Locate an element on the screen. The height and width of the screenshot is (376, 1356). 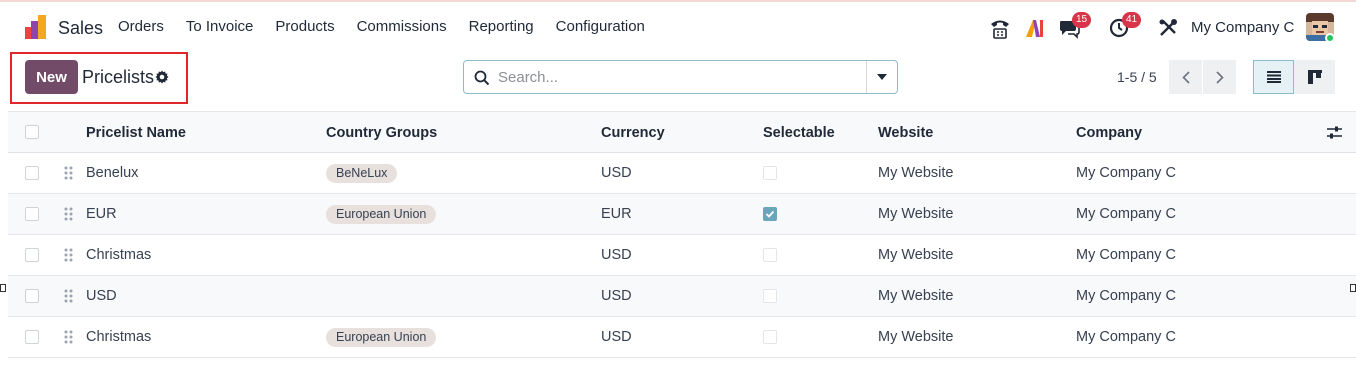
column-header-company: Company is located at coordinates (1109, 133).